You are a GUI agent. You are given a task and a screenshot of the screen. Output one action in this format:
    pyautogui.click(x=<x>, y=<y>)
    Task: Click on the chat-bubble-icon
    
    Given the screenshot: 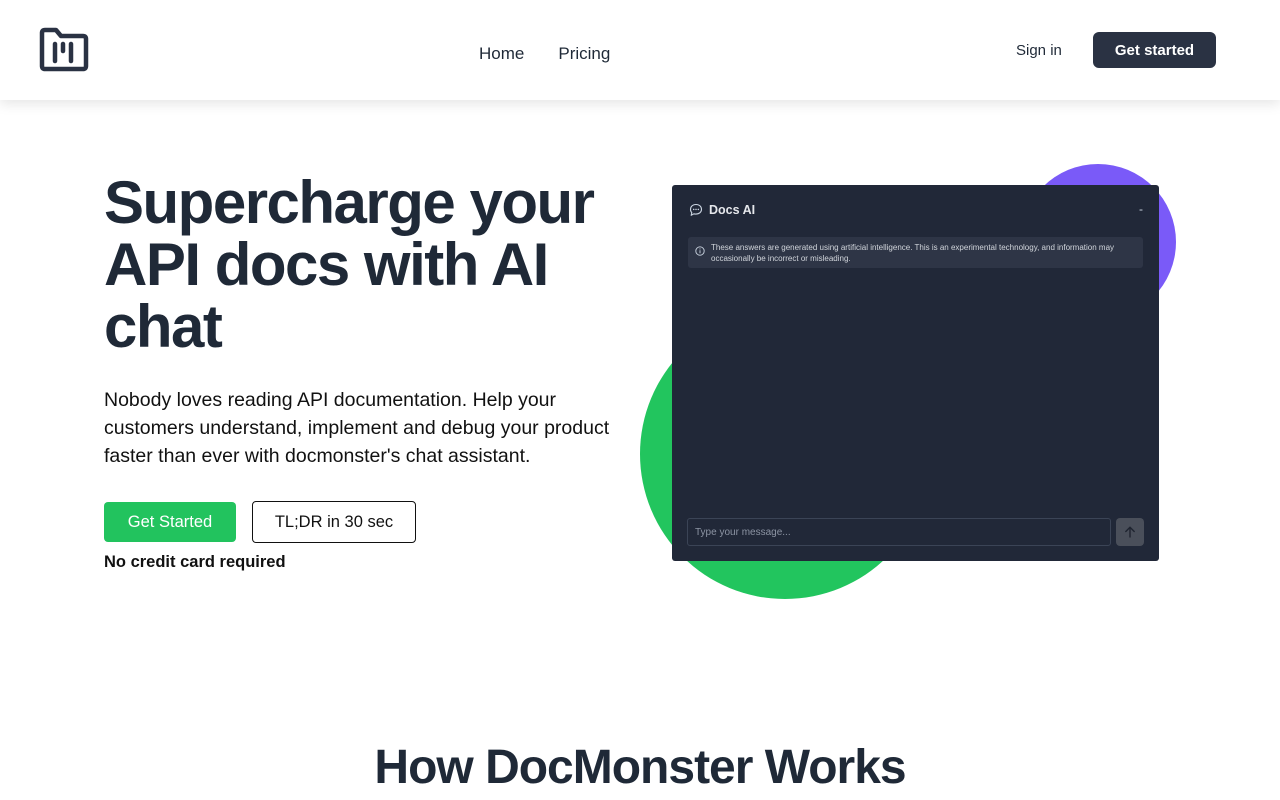 What is the action you would take?
    pyautogui.click(x=696, y=209)
    